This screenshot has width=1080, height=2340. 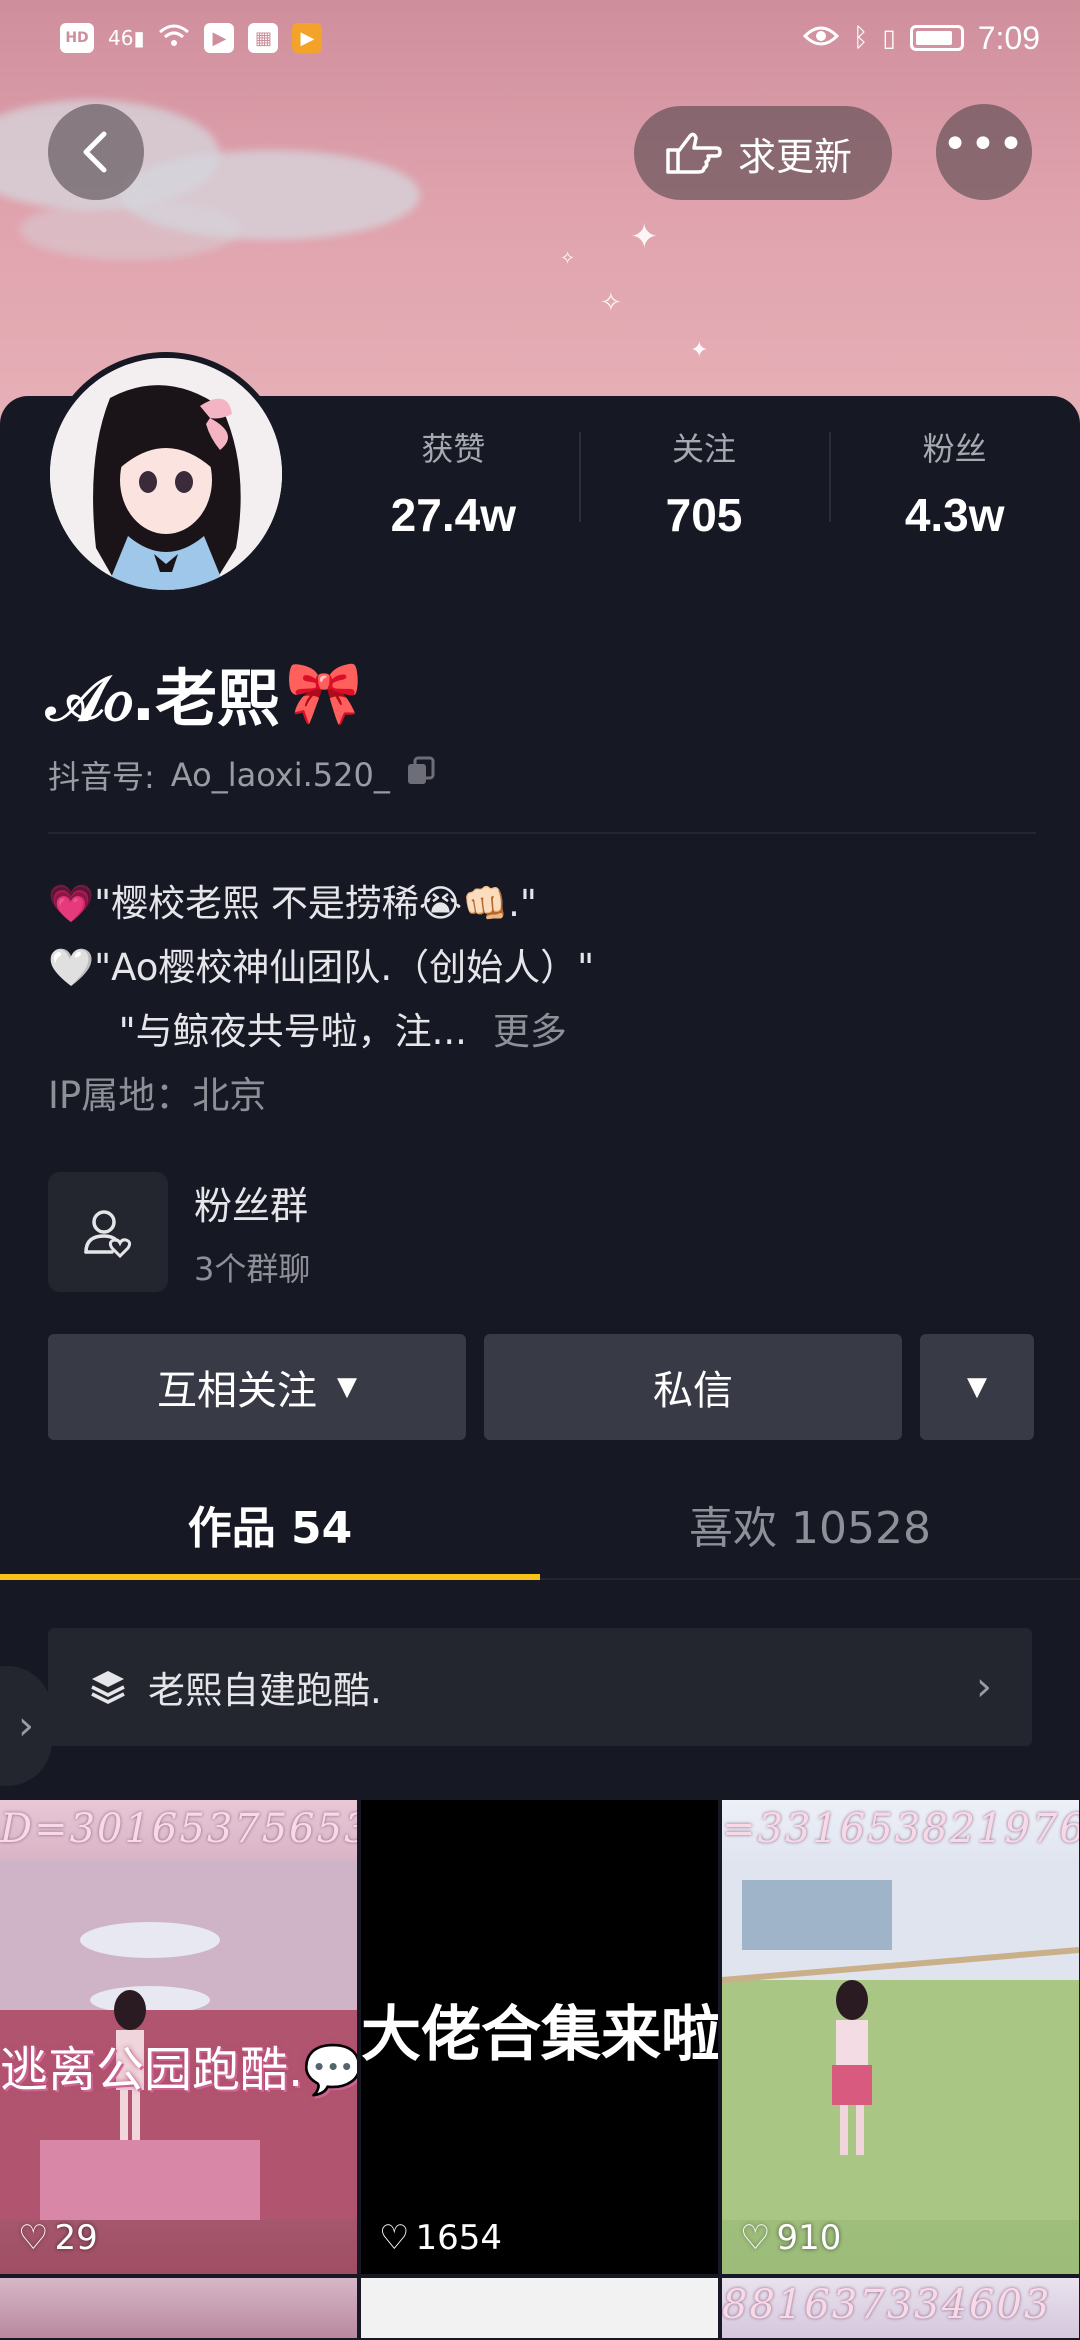 What do you see at coordinates (265, 1690) in the screenshot?
I see `collection-title: 老熙自建跑酷.` at bounding box center [265, 1690].